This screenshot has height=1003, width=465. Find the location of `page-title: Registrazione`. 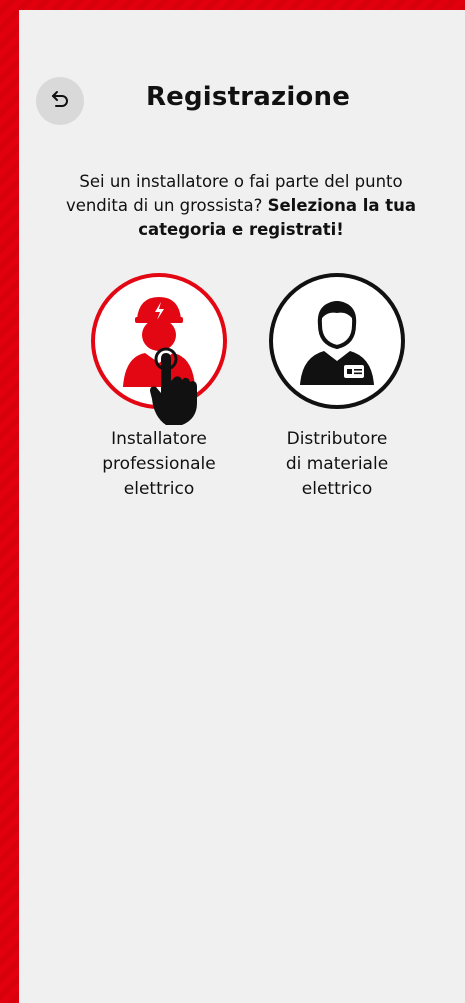

page-title: Registrazione is located at coordinates (248, 97).